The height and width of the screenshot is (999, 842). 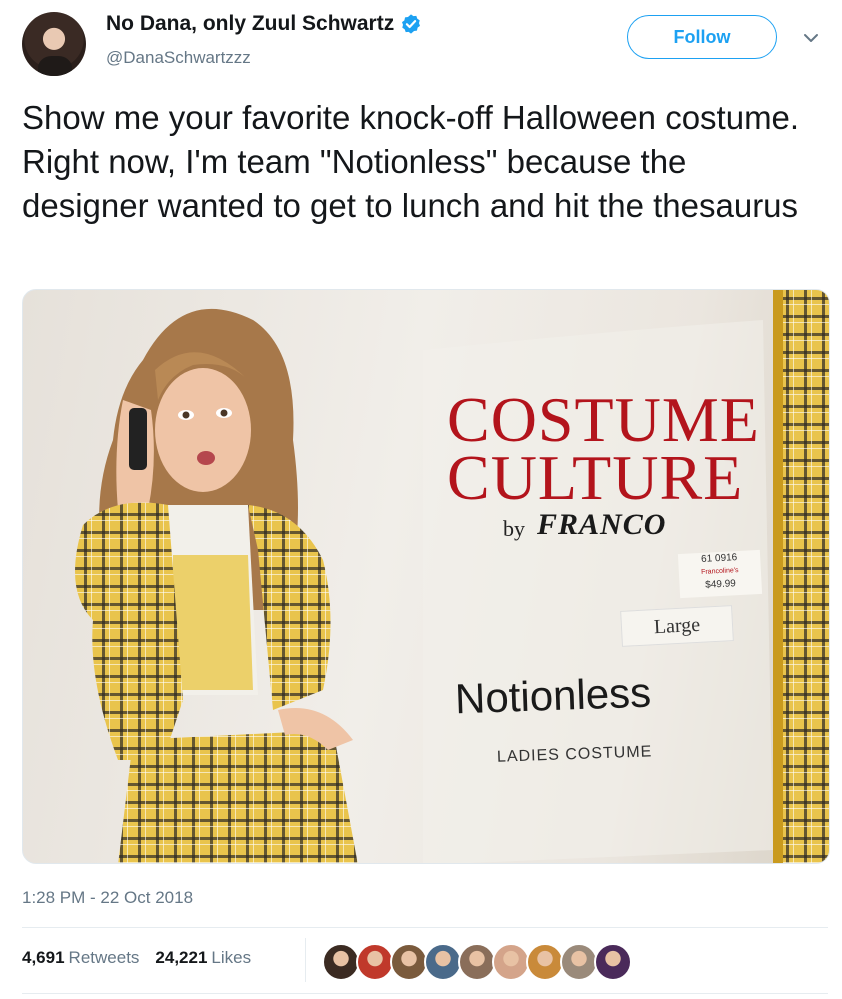 What do you see at coordinates (181, 957) in the screenshot?
I see `likes-count: 24,221` at bounding box center [181, 957].